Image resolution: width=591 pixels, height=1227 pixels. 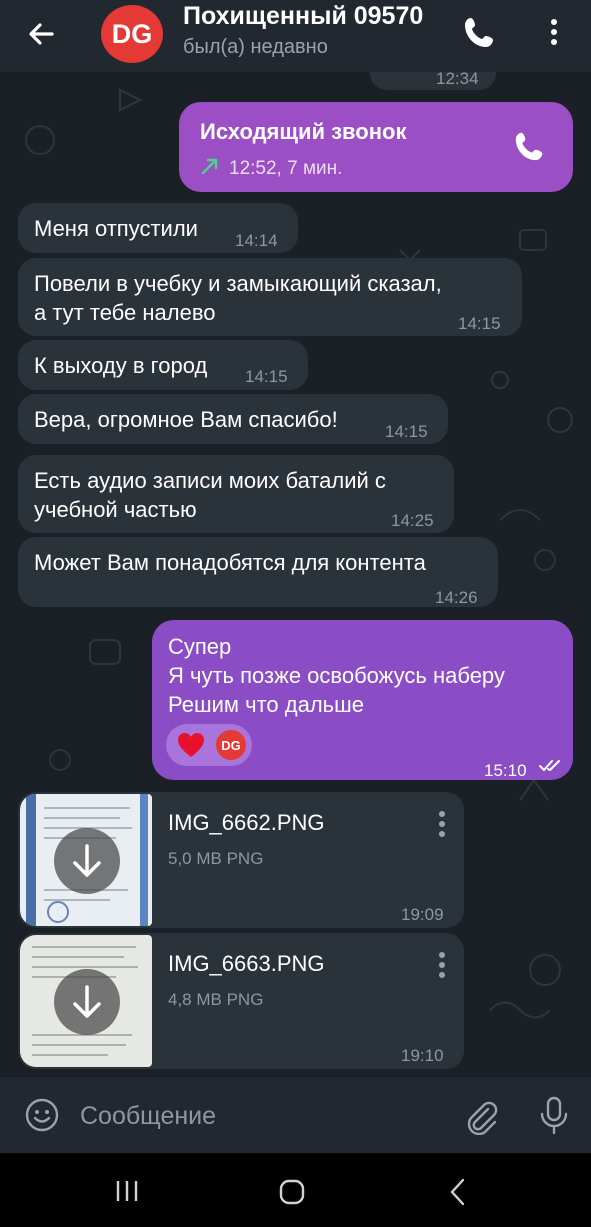 I want to click on recent-apps-icon, so click(x=127, y=1191).